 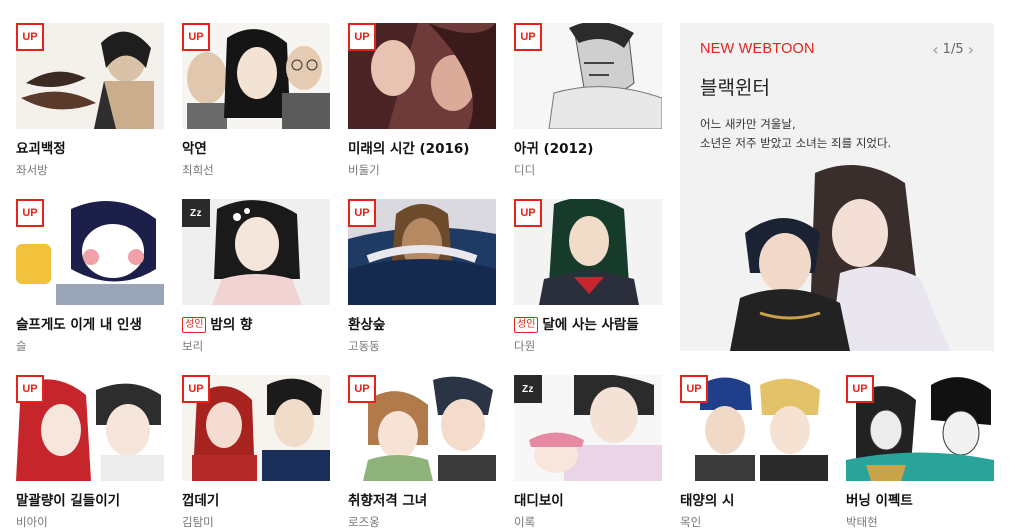 What do you see at coordinates (256, 522) in the screenshot?
I see `webtoon-author: 김탐미` at bounding box center [256, 522].